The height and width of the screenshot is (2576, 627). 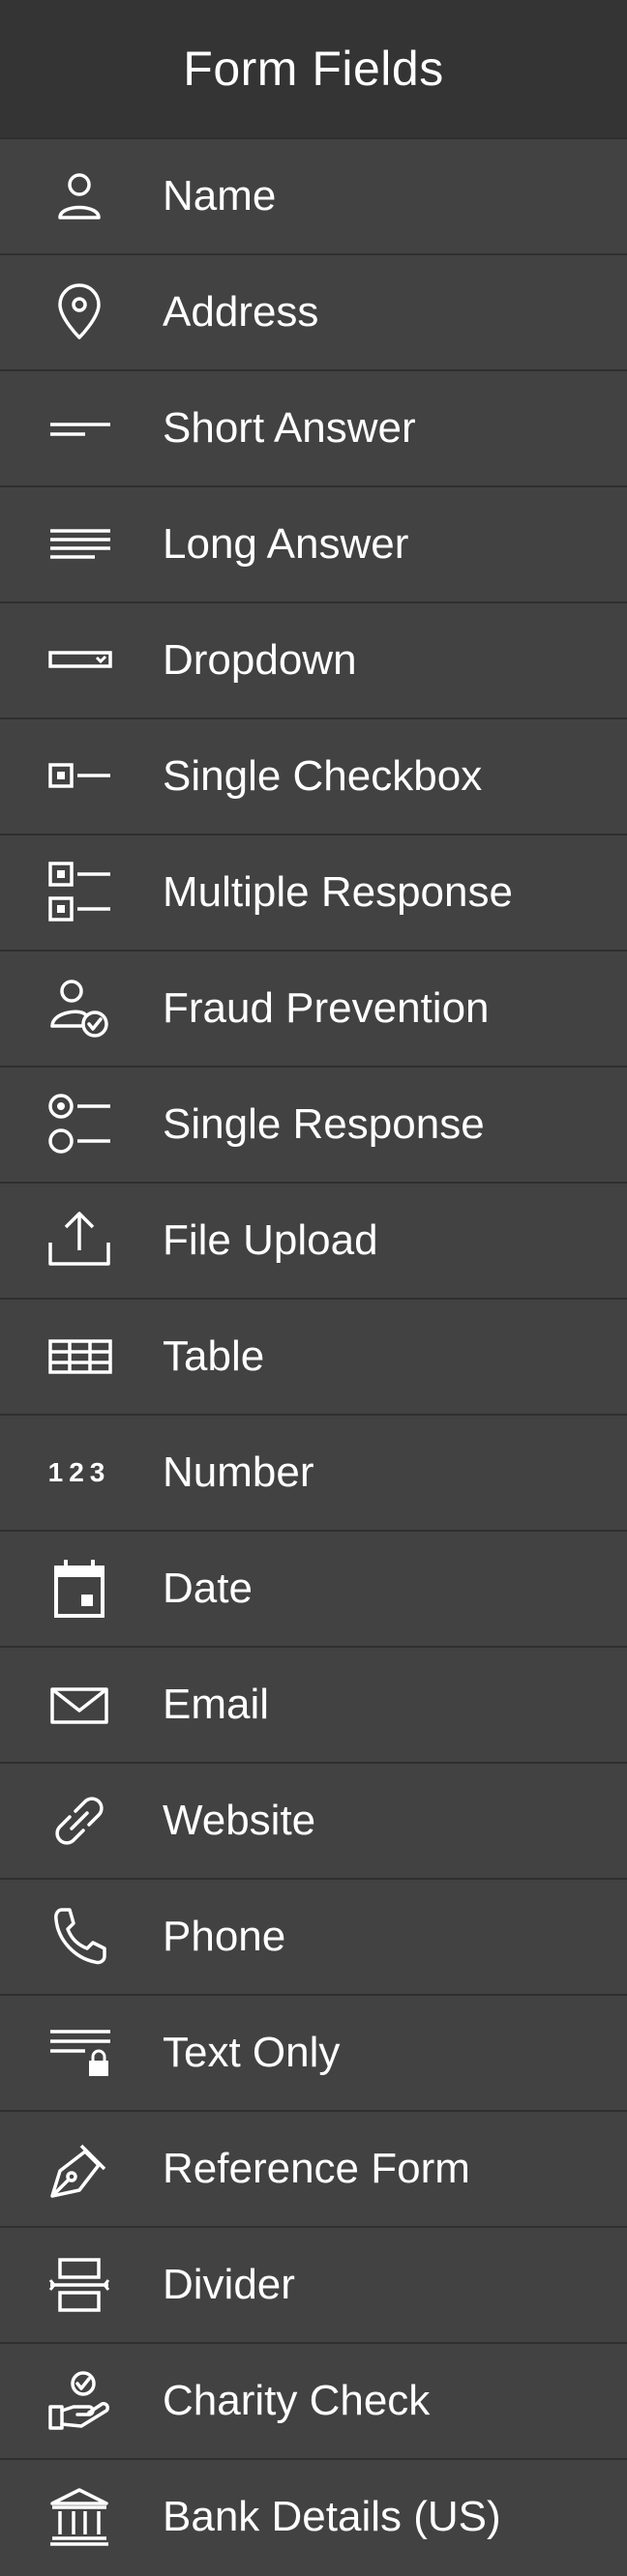 What do you see at coordinates (323, 776) in the screenshot?
I see `field-item-label: Single Checkbox` at bounding box center [323, 776].